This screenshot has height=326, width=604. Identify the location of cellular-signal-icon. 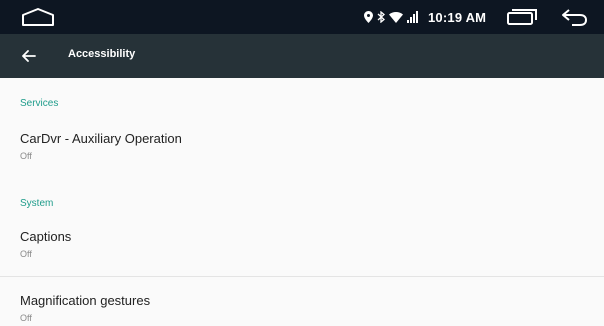
(413, 17).